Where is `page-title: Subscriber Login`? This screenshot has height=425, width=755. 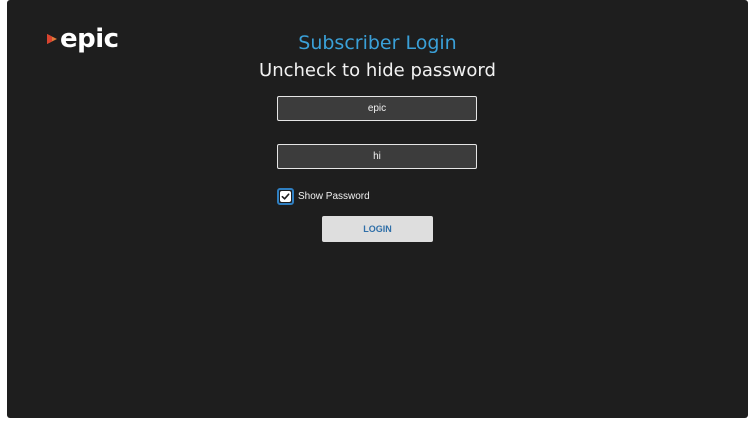 page-title: Subscriber Login is located at coordinates (377, 43).